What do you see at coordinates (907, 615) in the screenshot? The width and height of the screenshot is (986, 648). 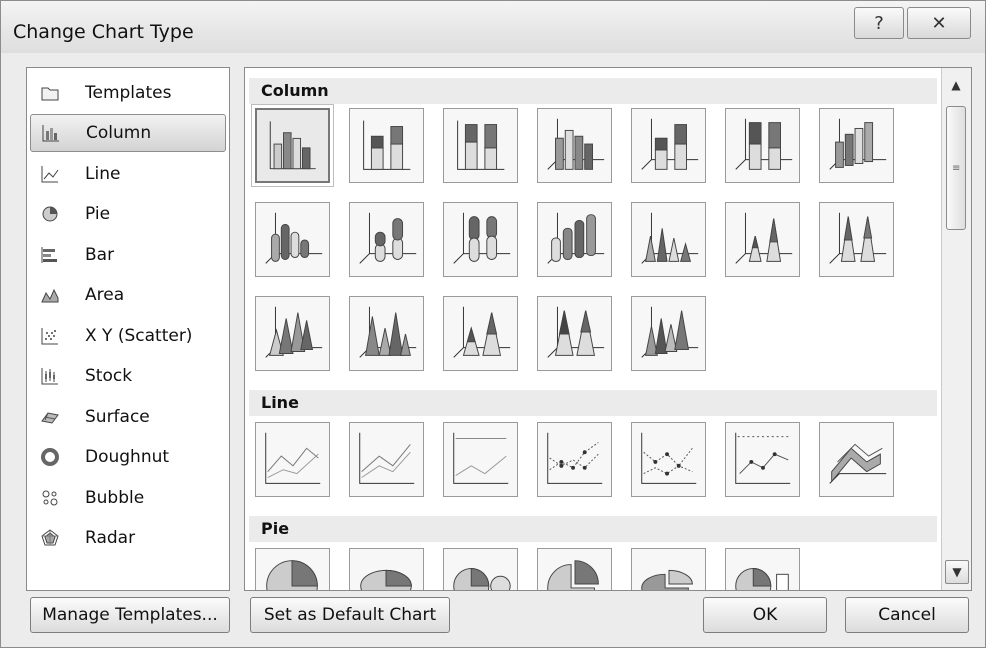 I see `cancel-button: Cancel` at bounding box center [907, 615].